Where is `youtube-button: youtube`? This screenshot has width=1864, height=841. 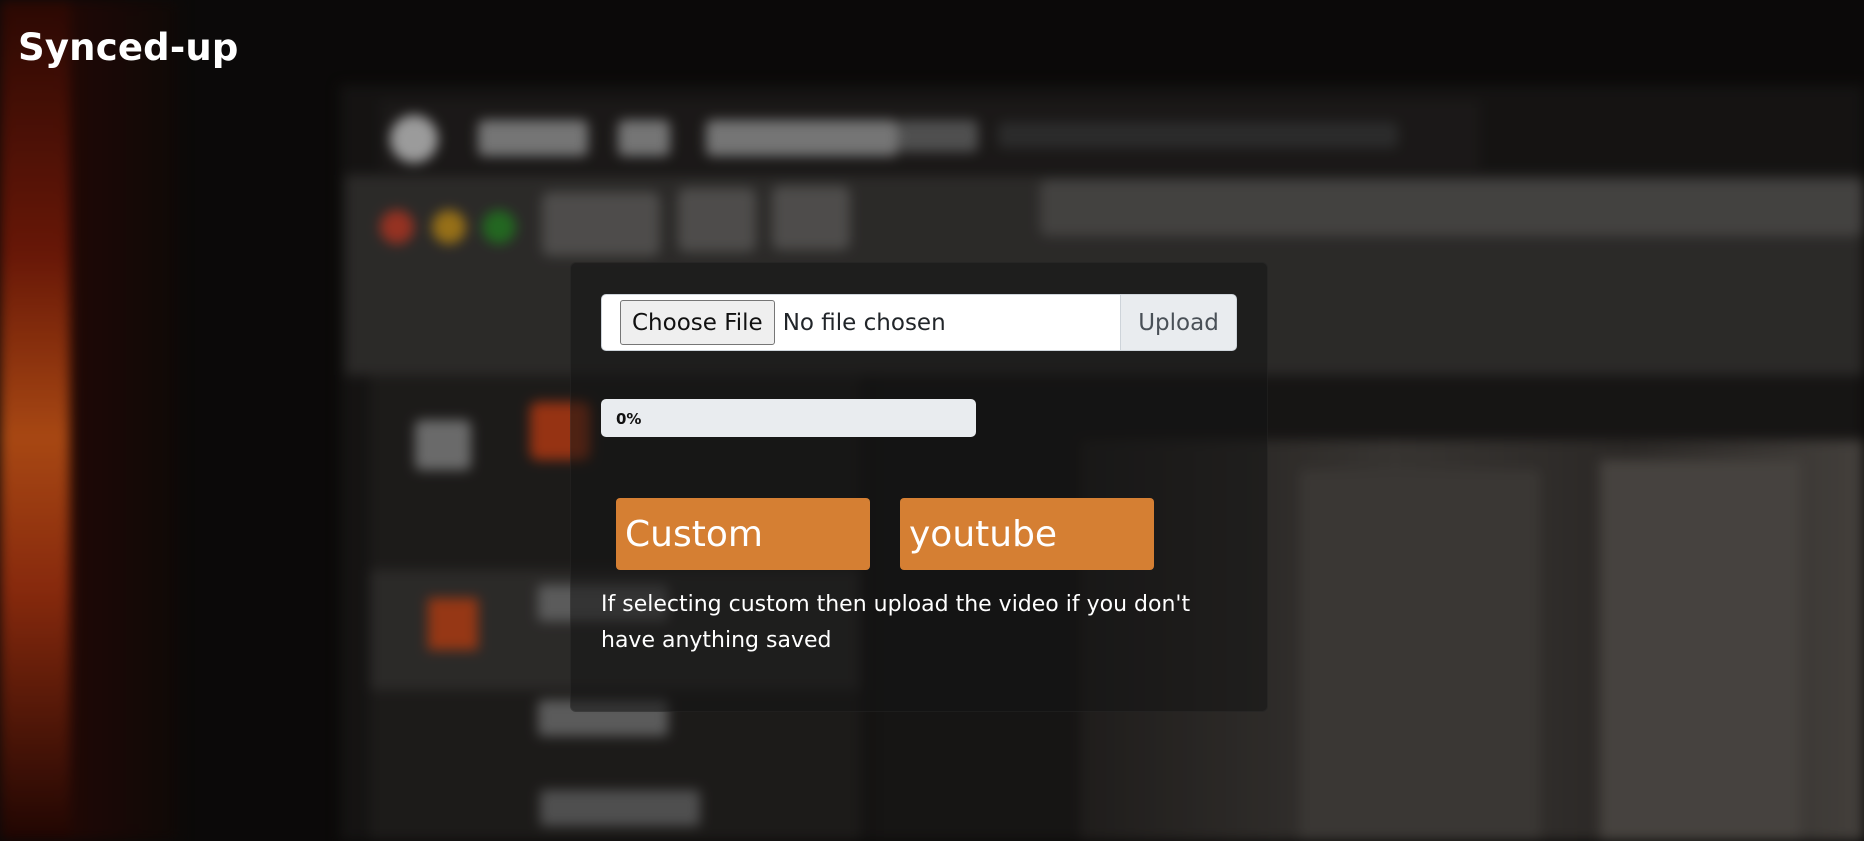
youtube-button: youtube is located at coordinates (1027, 534).